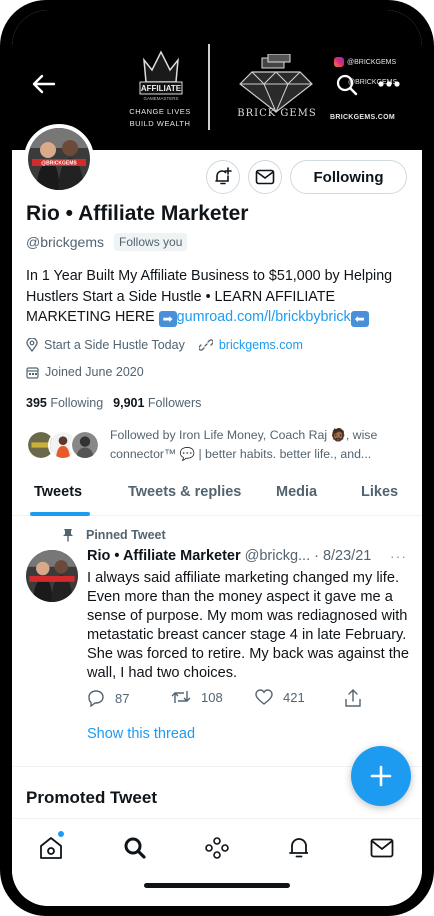  Describe the element at coordinates (44, 84) in the screenshot. I see `back-arrow-icon` at that location.